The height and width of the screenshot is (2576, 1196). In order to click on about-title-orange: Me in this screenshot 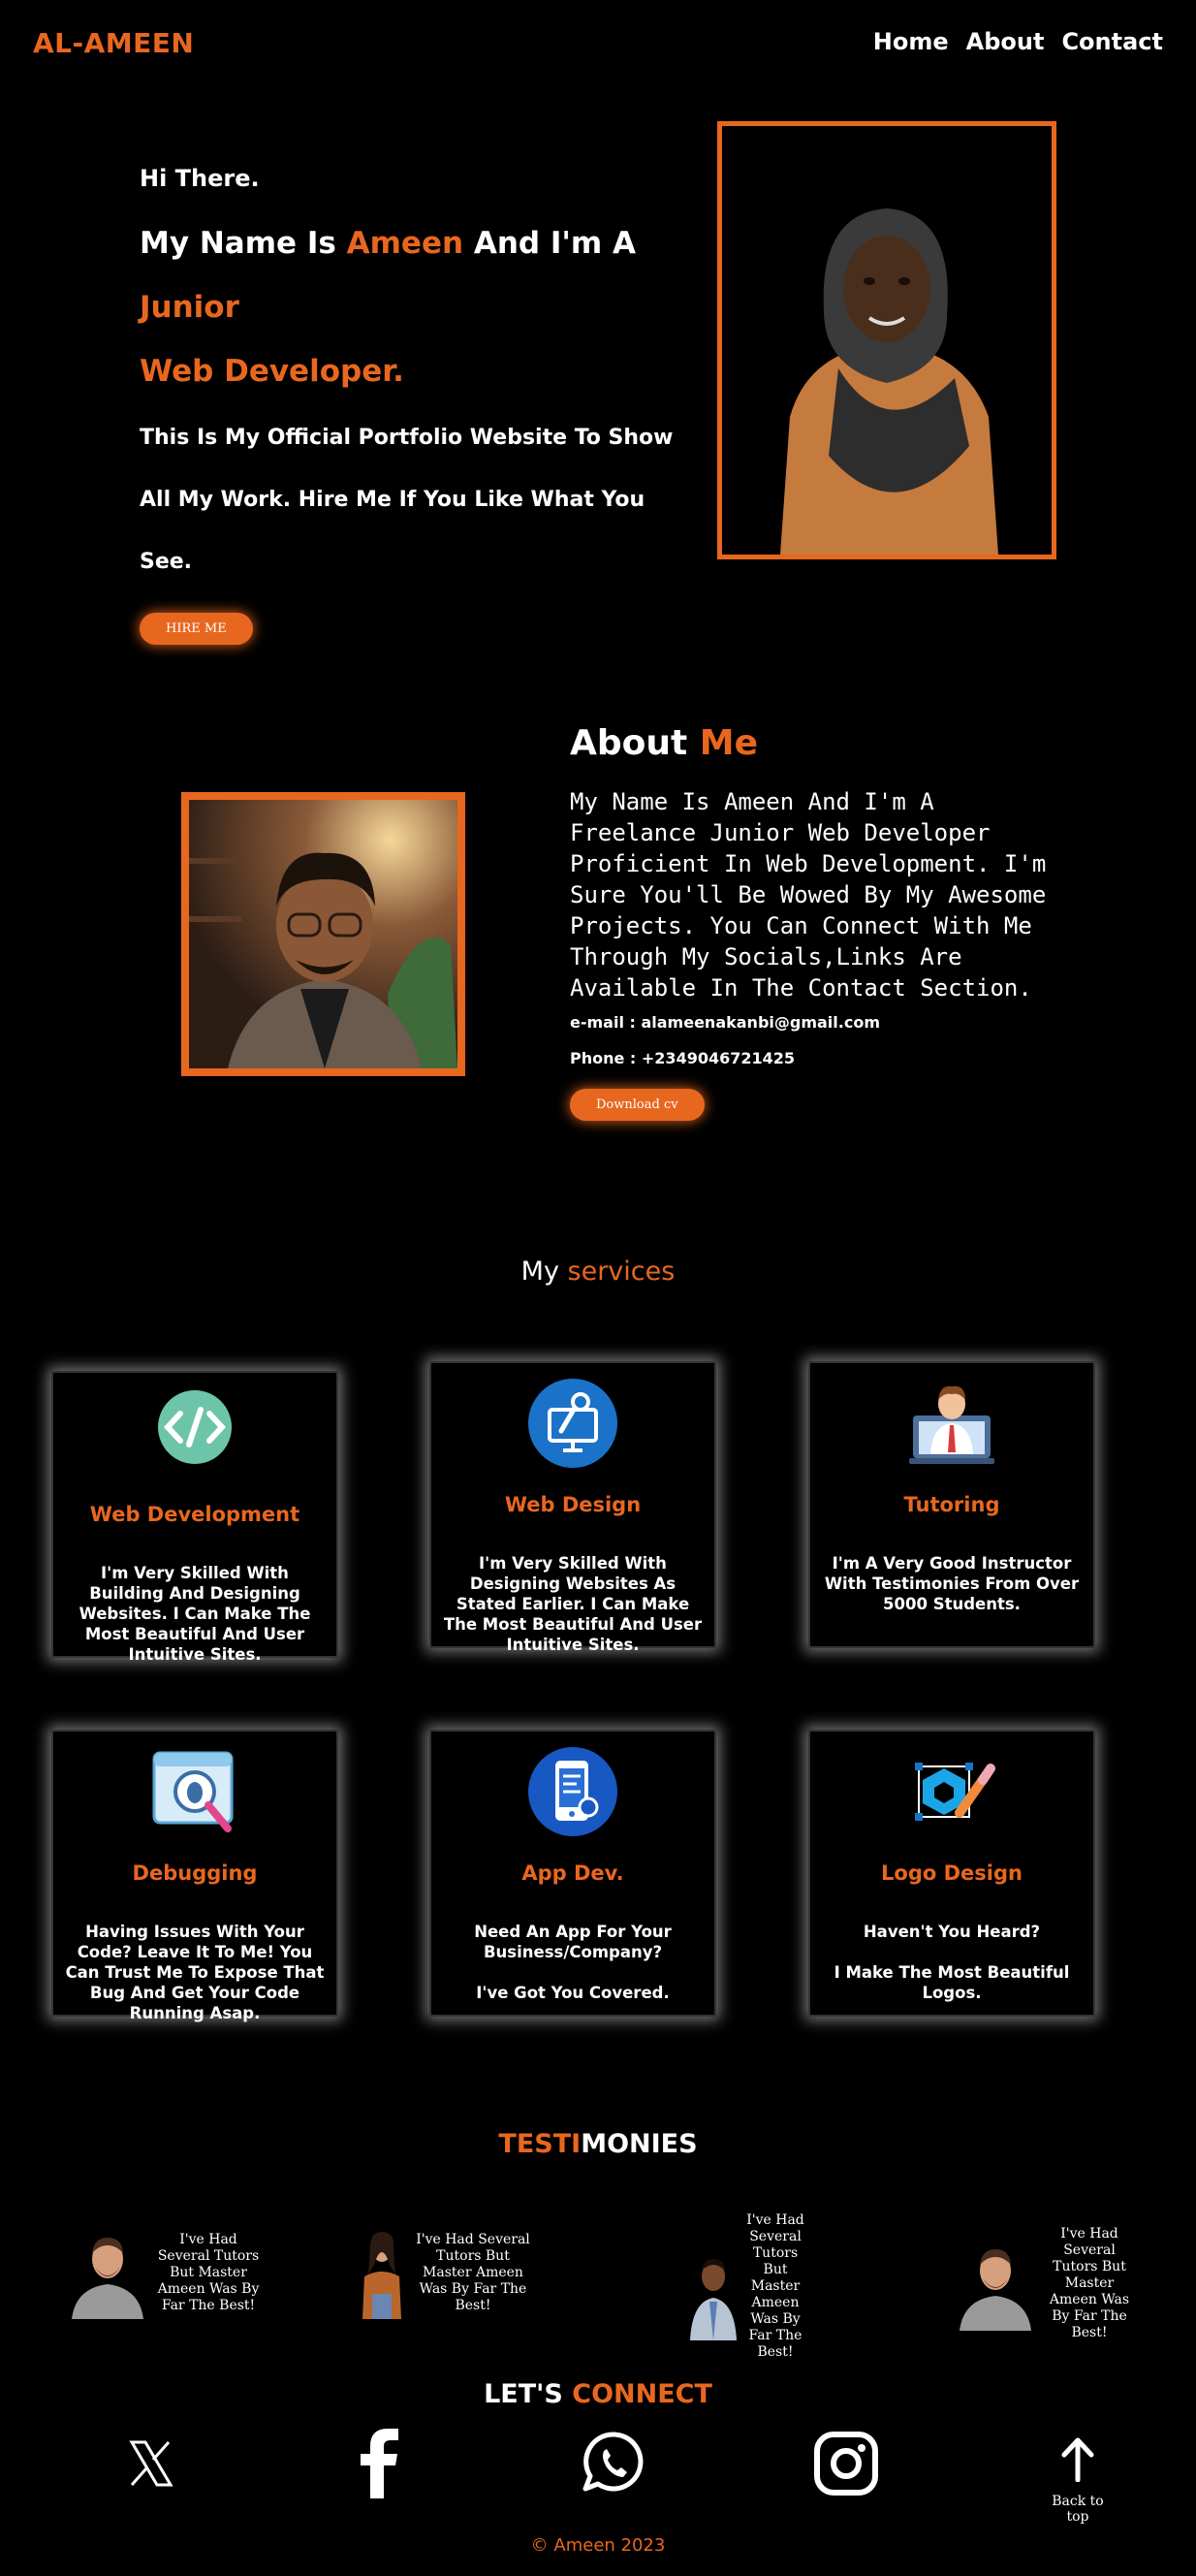, I will do `click(729, 743)`.